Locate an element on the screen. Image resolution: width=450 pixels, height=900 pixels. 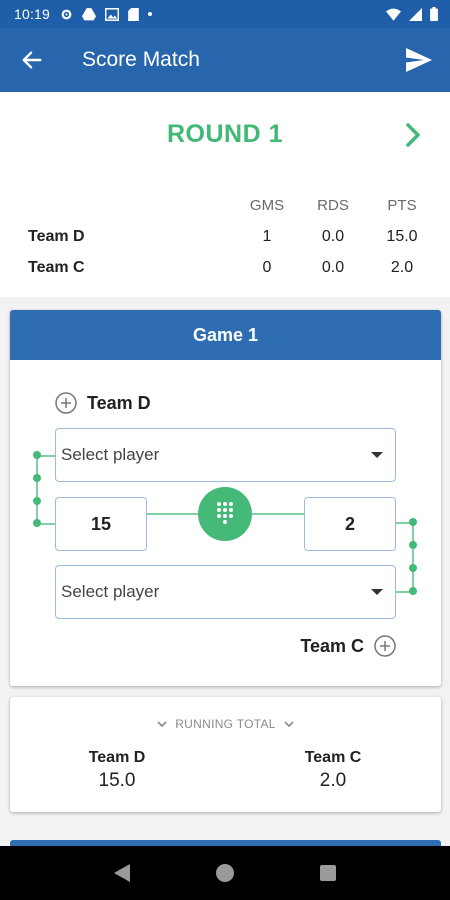
team-bottom-name: Team C is located at coordinates (332, 645).